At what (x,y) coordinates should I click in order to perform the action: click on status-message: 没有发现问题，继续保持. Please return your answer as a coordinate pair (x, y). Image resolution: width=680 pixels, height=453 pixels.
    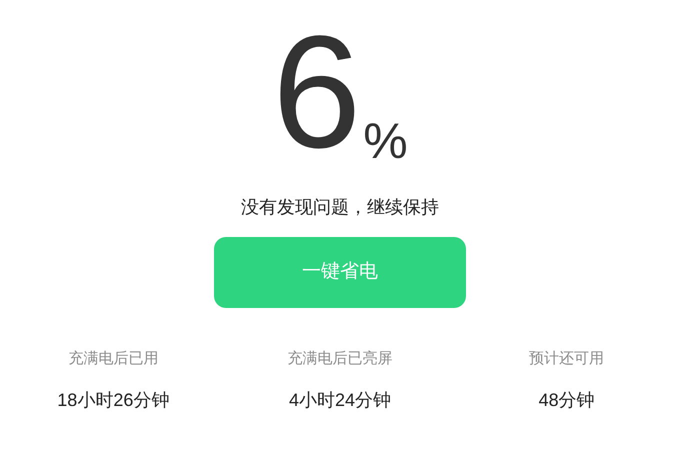
    Looking at the image, I should click on (340, 207).